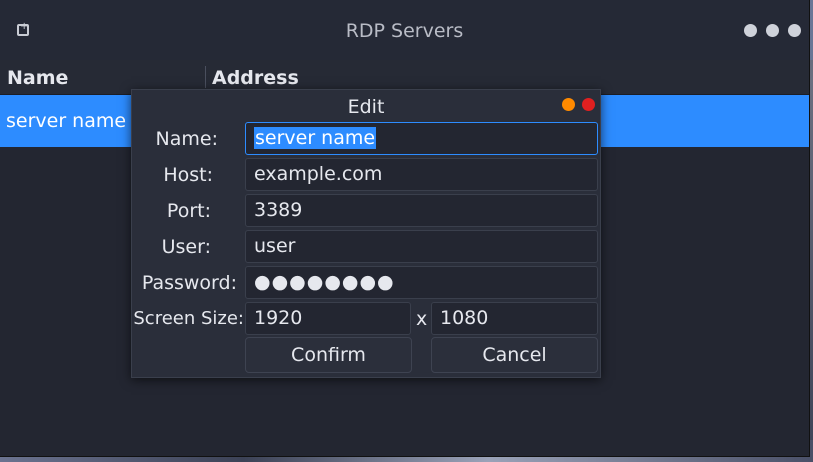 The image size is (813, 462). Describe the element at coordinates (188, 211) in the screenshot. I see `port-label: Port:` at that location.